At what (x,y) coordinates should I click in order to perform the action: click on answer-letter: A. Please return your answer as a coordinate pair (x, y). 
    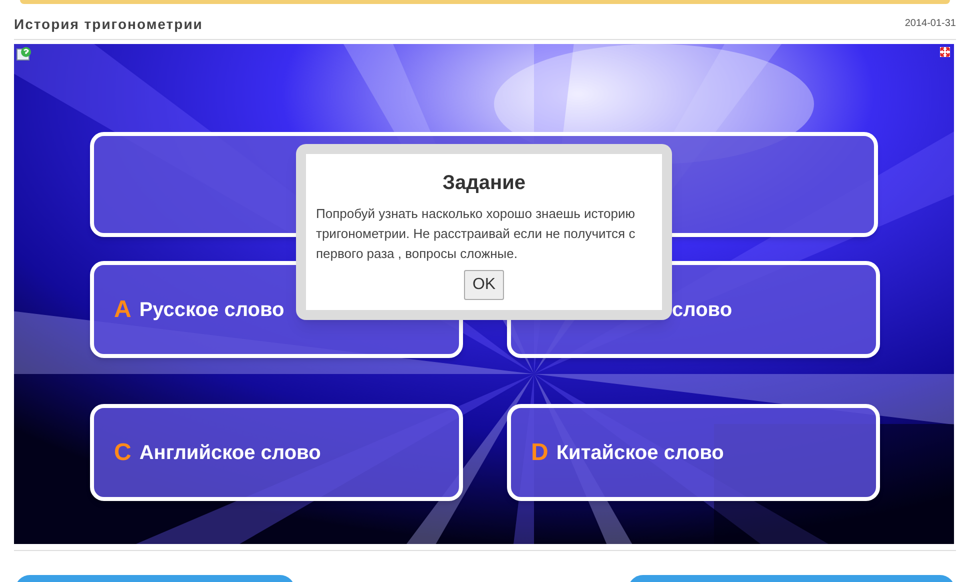
    Looking at the image, I should click on (123, 309).